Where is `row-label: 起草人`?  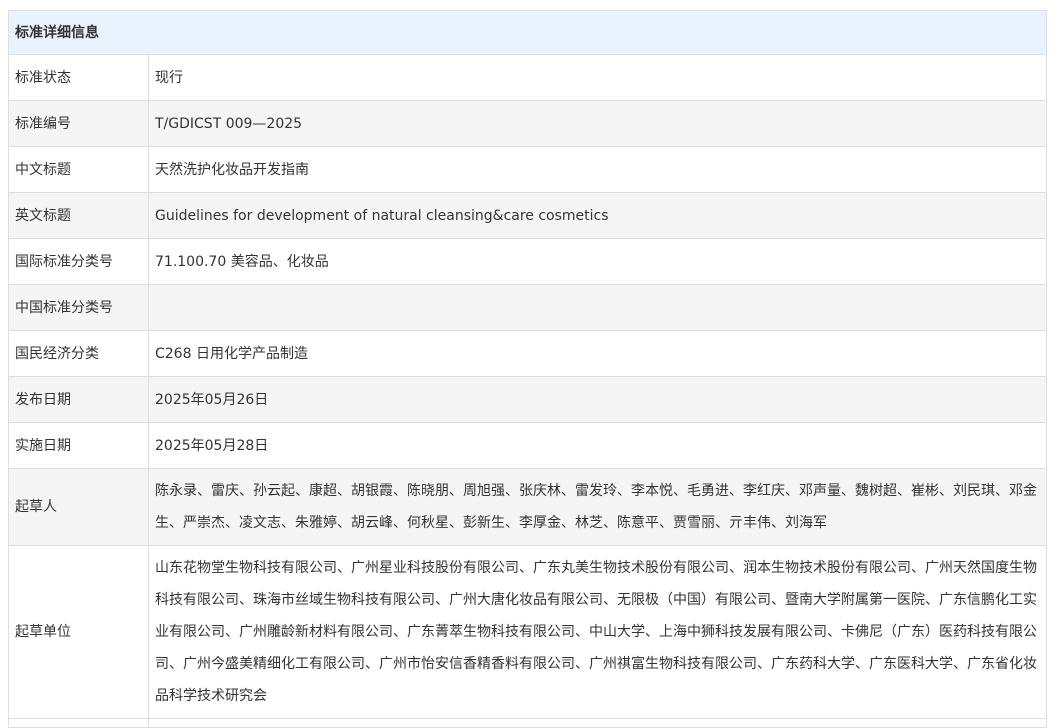
row-label: 起草人 is located at coordinates (78, 507).